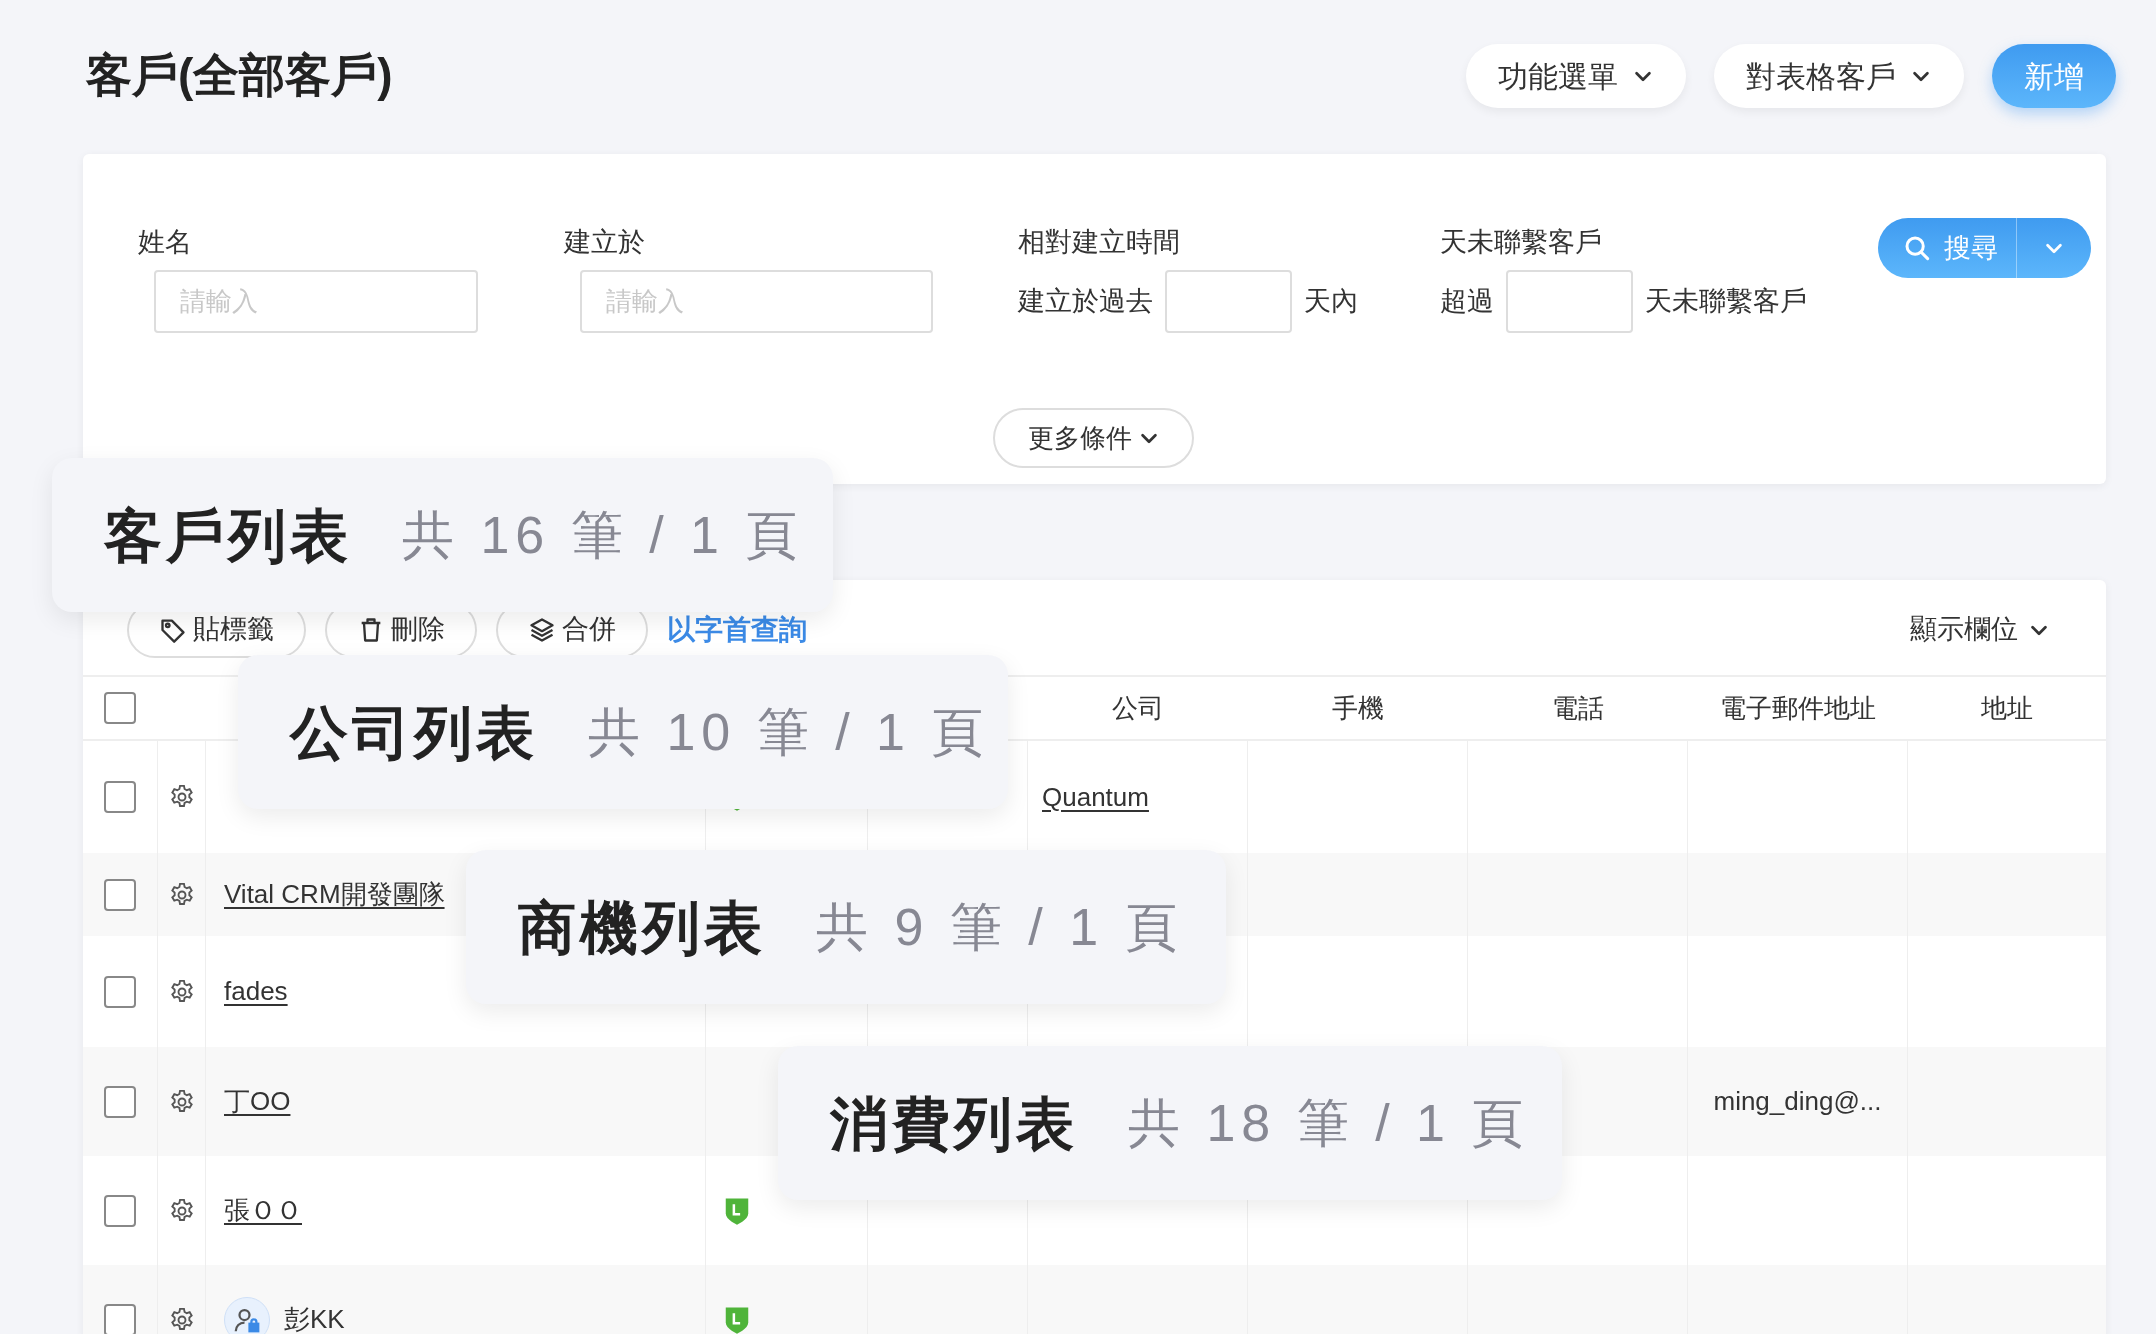  What do you see at coordinates (1980, 629) in the screenshot?
I see `columns-dropdown: 顯示欄位` at bounding box center [1980, 629].